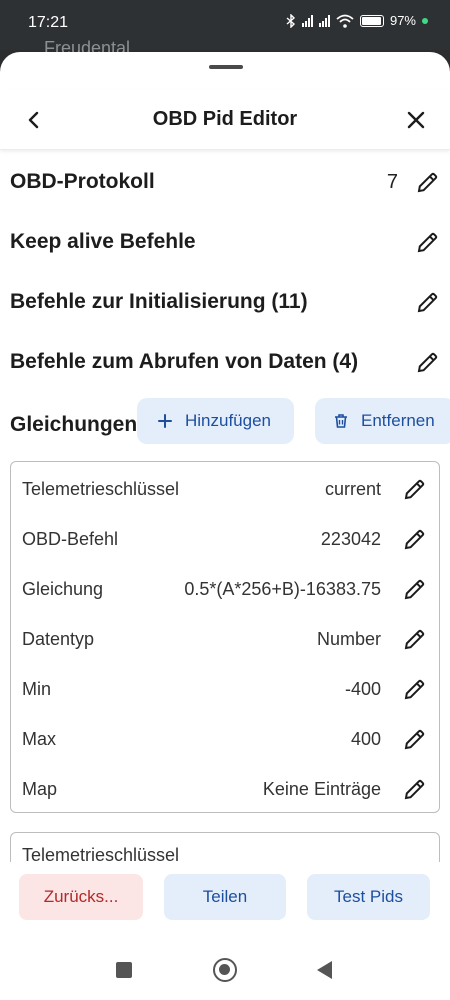  I want to click on row-key: Gleichung, so click(63, 588).